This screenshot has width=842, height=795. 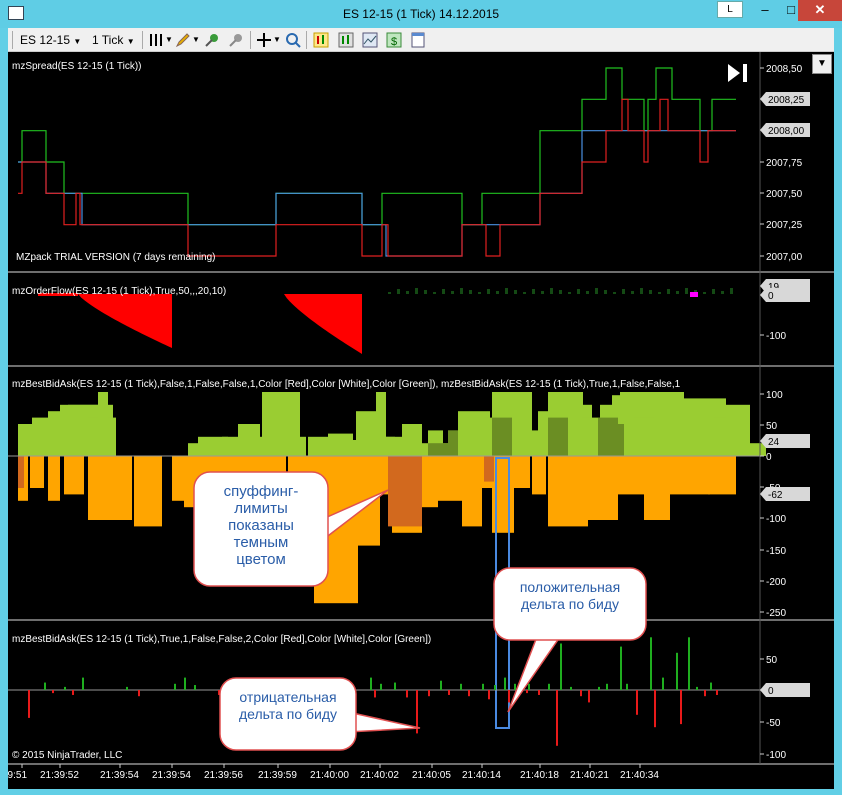 I want to click on pencil-icon, so click(x=183, y=40).